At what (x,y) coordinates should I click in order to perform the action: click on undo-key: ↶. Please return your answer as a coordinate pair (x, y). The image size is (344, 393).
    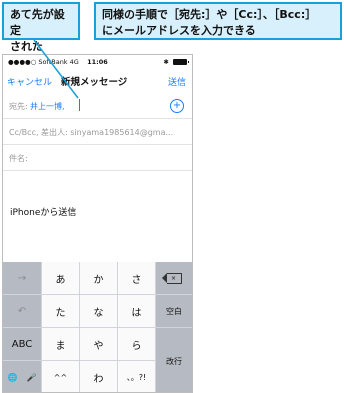
    Looking at the image, I should click on (22, 311).